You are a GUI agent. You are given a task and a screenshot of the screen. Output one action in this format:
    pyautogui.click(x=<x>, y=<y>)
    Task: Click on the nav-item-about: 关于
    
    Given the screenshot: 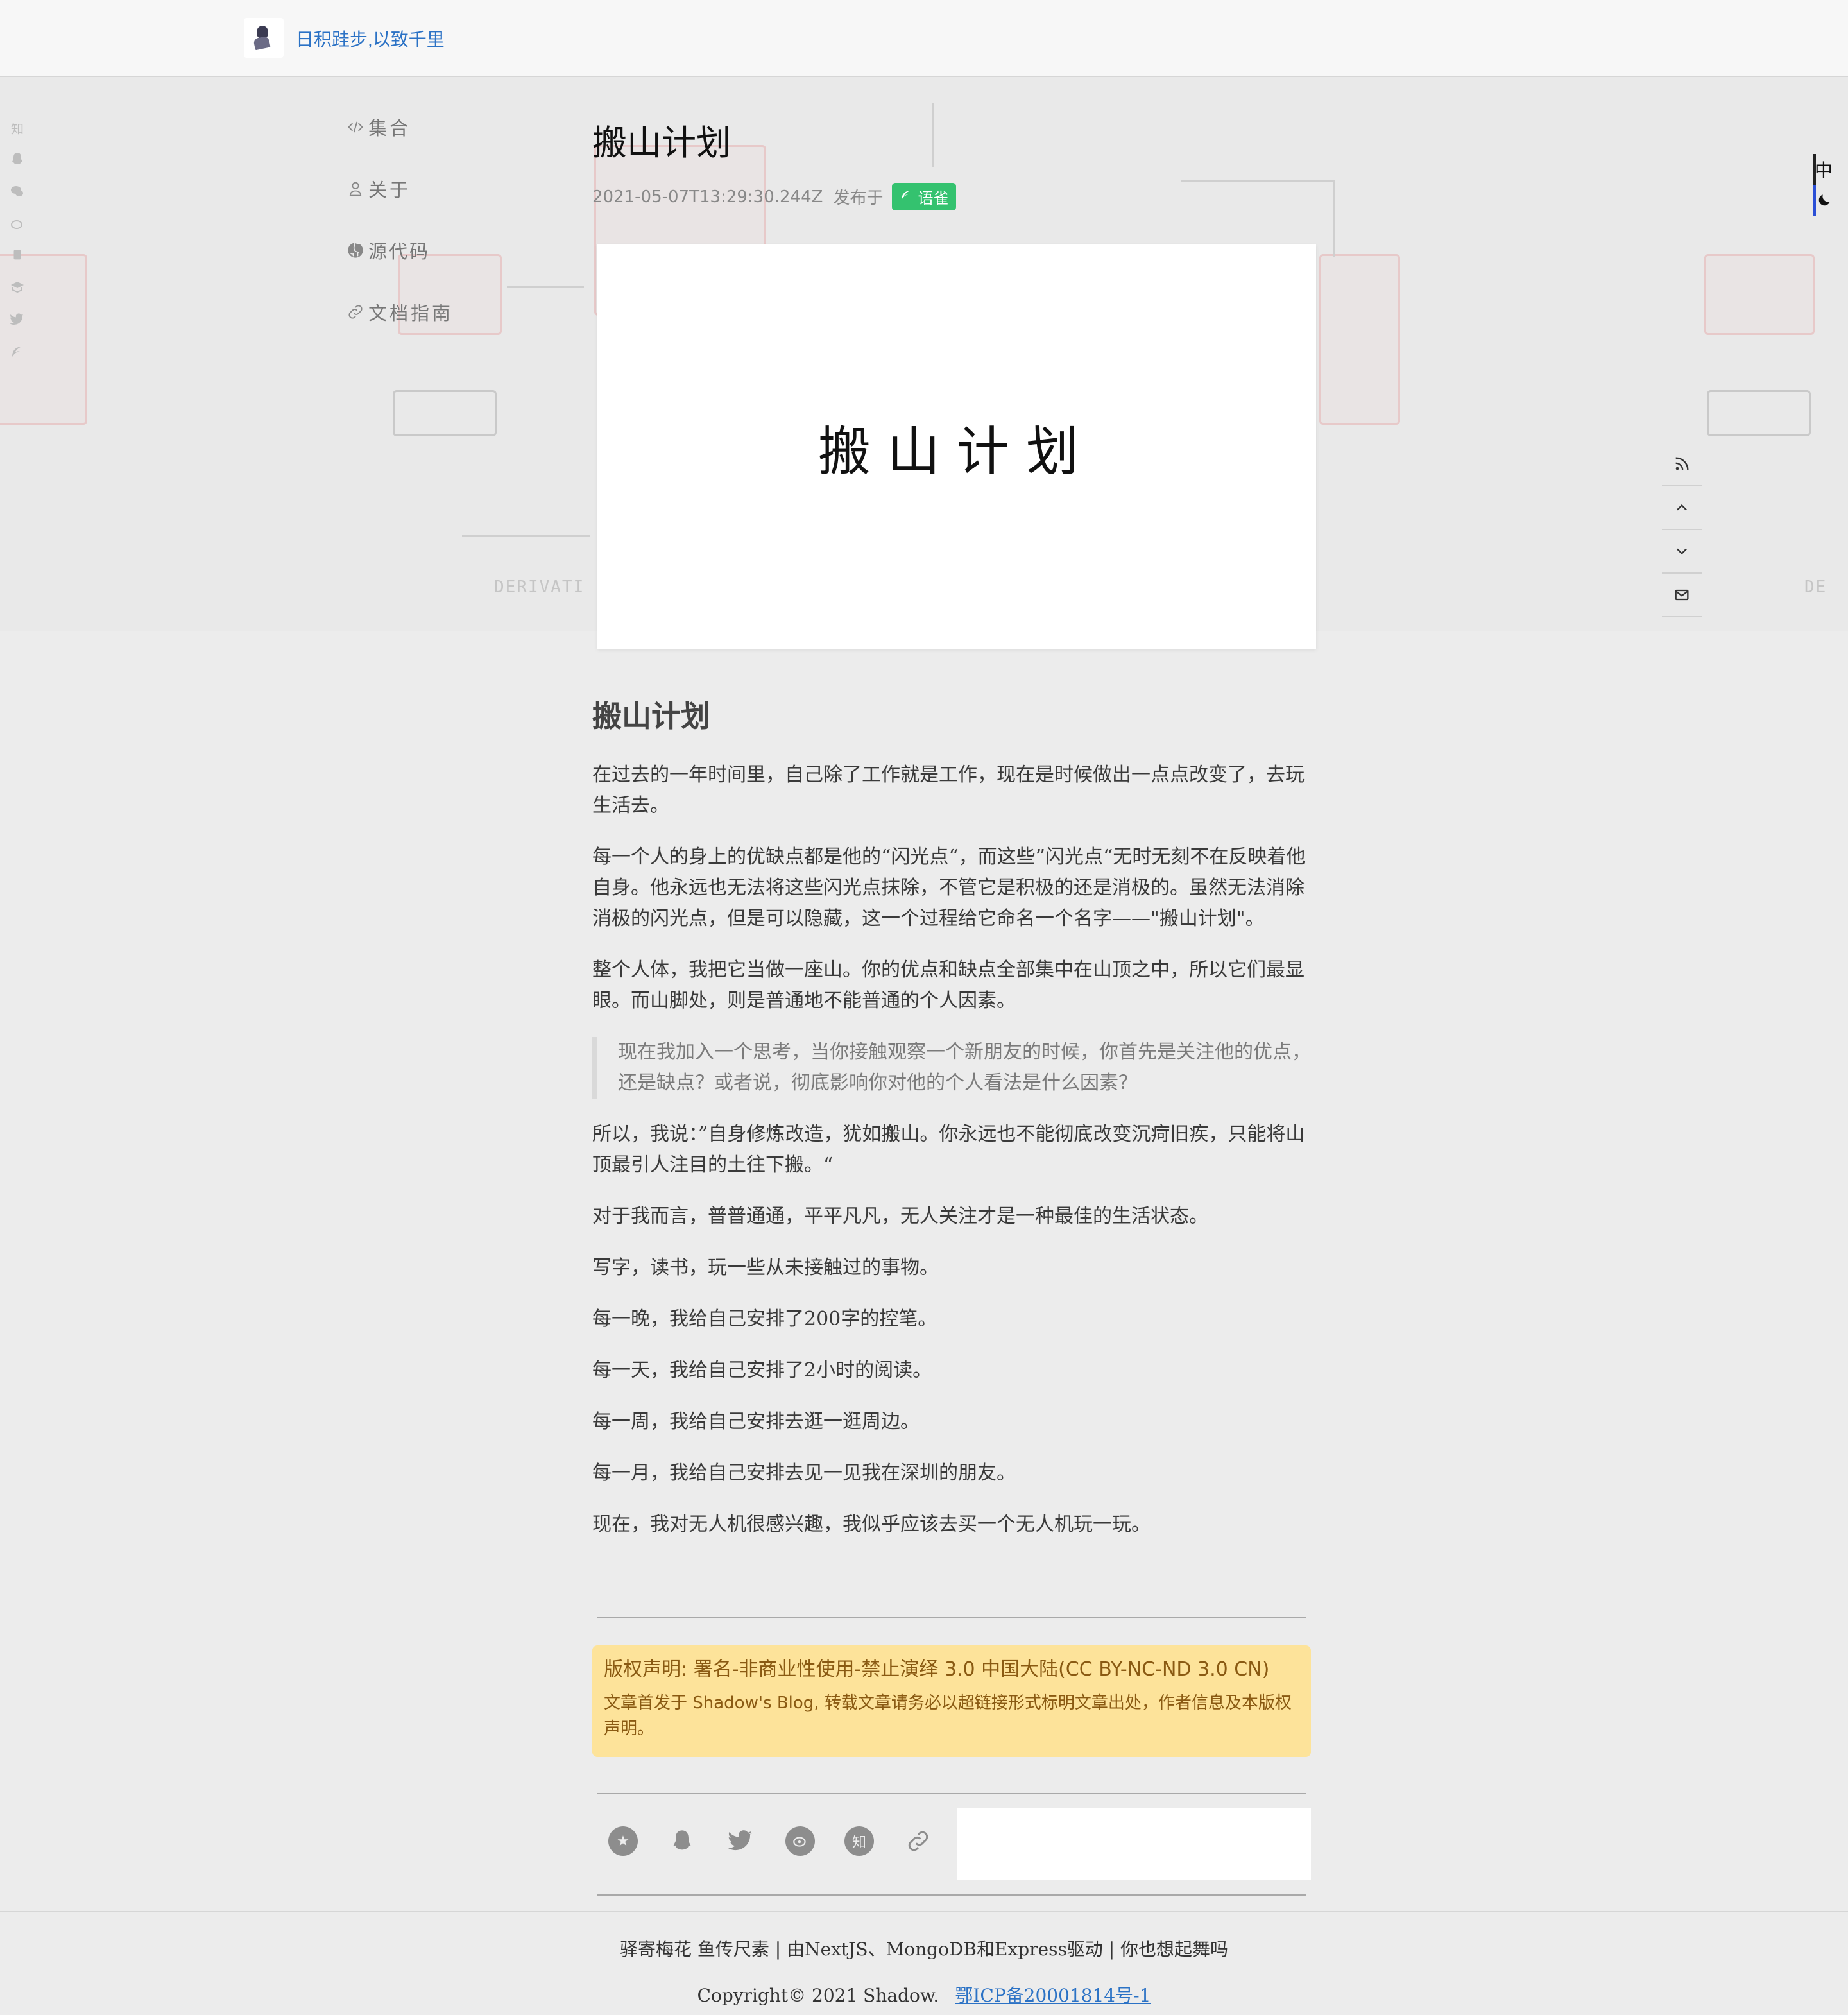 What is the action you would take?
    pyautogui.click(x=400, y=189)
    